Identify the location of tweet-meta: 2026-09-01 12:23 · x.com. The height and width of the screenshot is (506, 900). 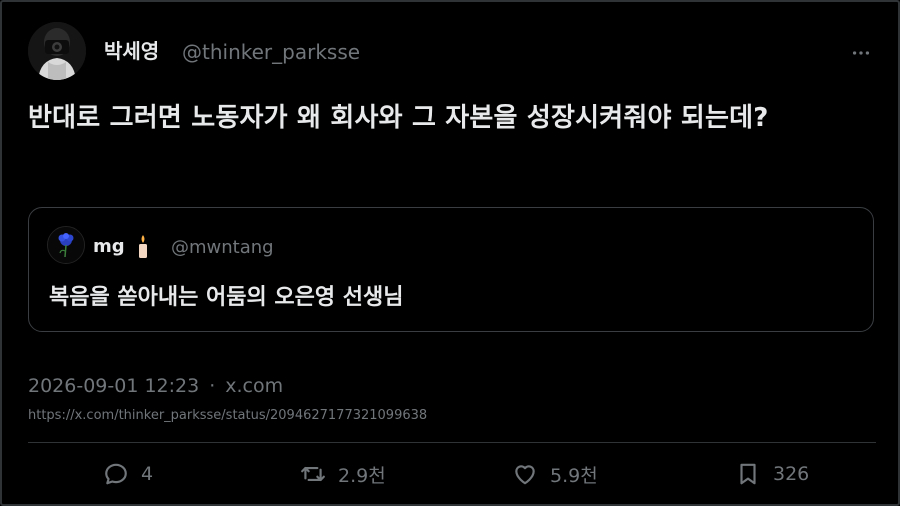
(155, 386).